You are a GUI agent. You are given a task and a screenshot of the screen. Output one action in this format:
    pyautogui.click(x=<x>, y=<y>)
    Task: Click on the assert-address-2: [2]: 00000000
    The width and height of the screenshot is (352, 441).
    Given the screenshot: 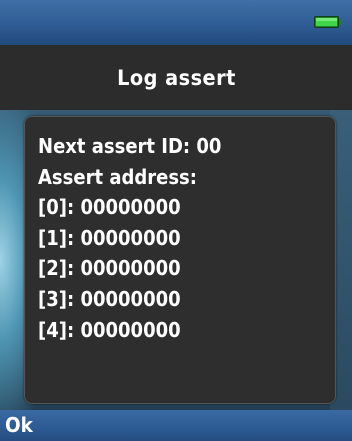 What is the action you would take?
    pyautogui.click(x=109, y=268)
    